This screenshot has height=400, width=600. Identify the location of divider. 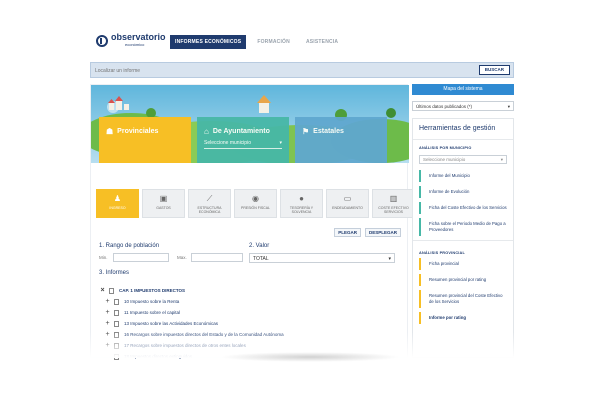
(463, 240).